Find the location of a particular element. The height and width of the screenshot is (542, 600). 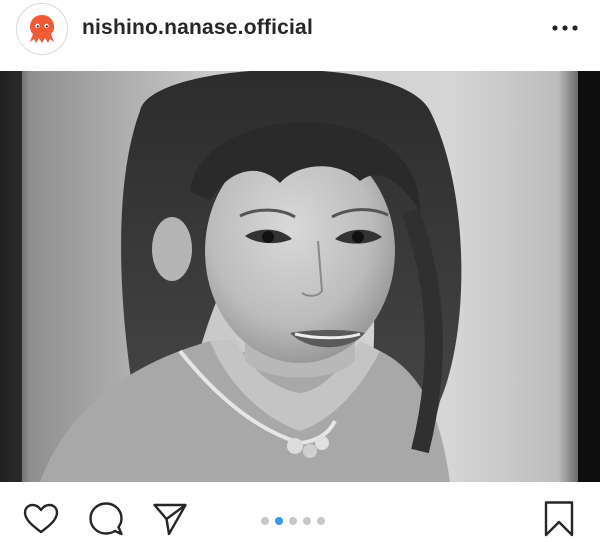

bookmark-icon is located at coordinates (559, 519).